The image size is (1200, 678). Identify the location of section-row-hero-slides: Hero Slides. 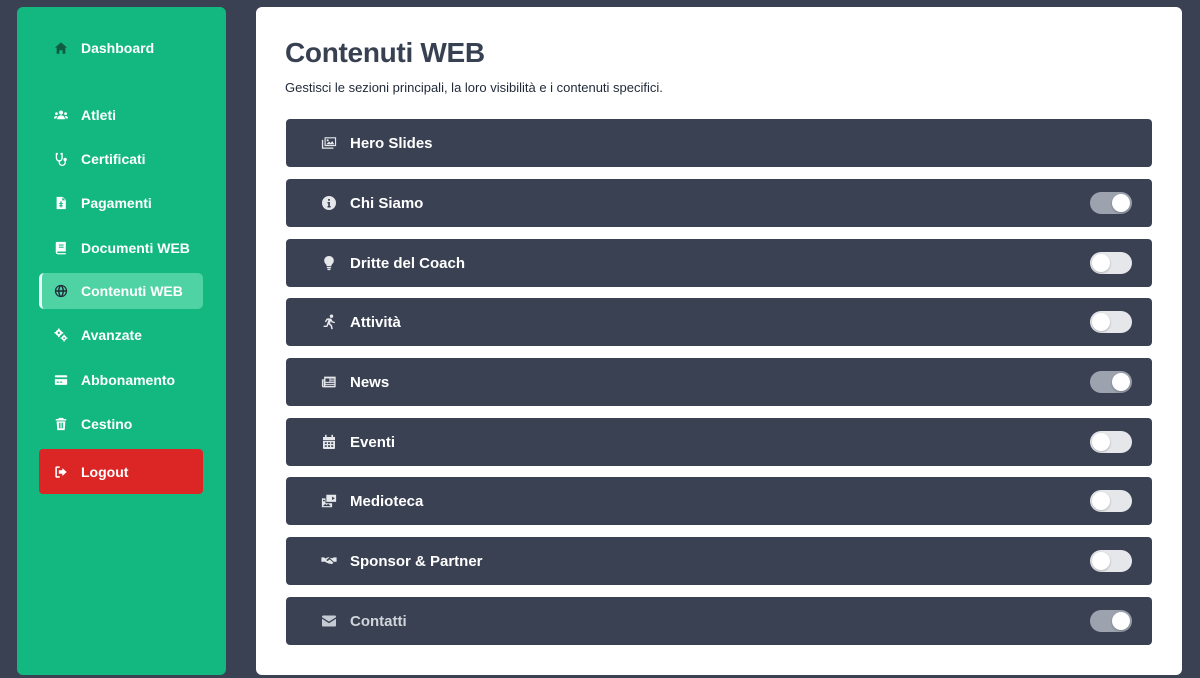
(719, 143).